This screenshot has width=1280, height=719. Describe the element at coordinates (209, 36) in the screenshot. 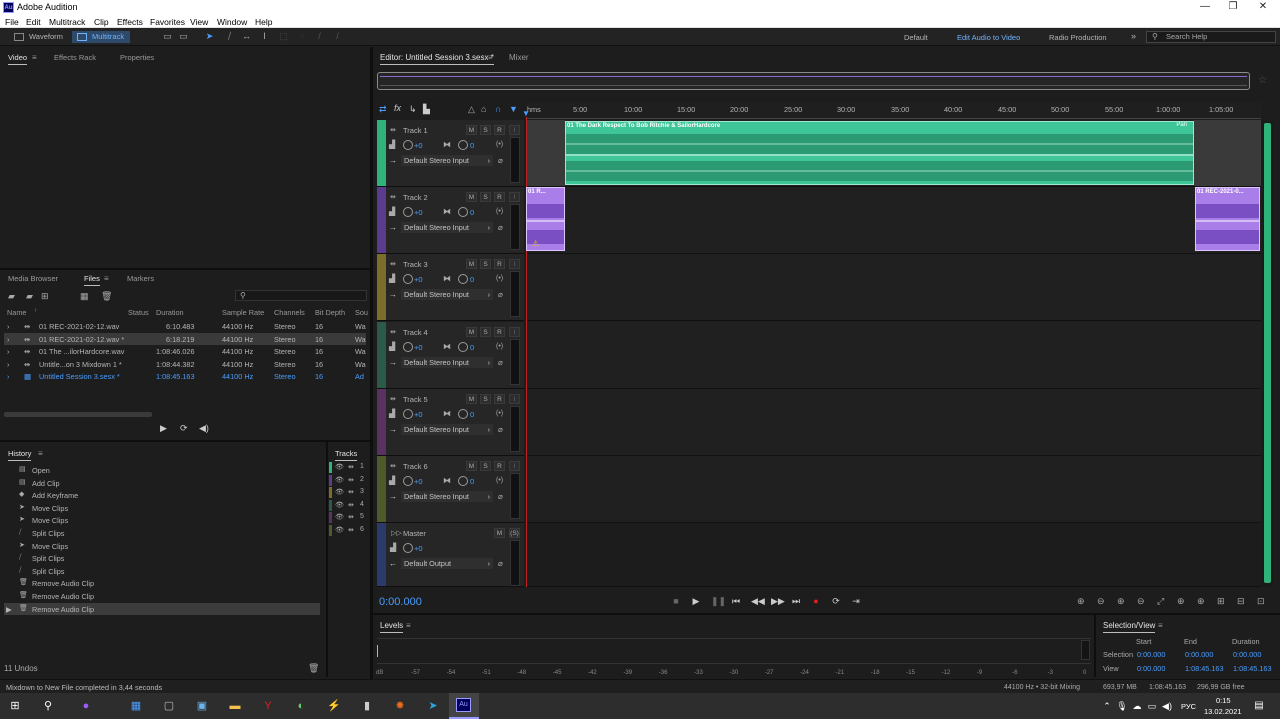

I see `move-tool-icon: ➤` at that location.